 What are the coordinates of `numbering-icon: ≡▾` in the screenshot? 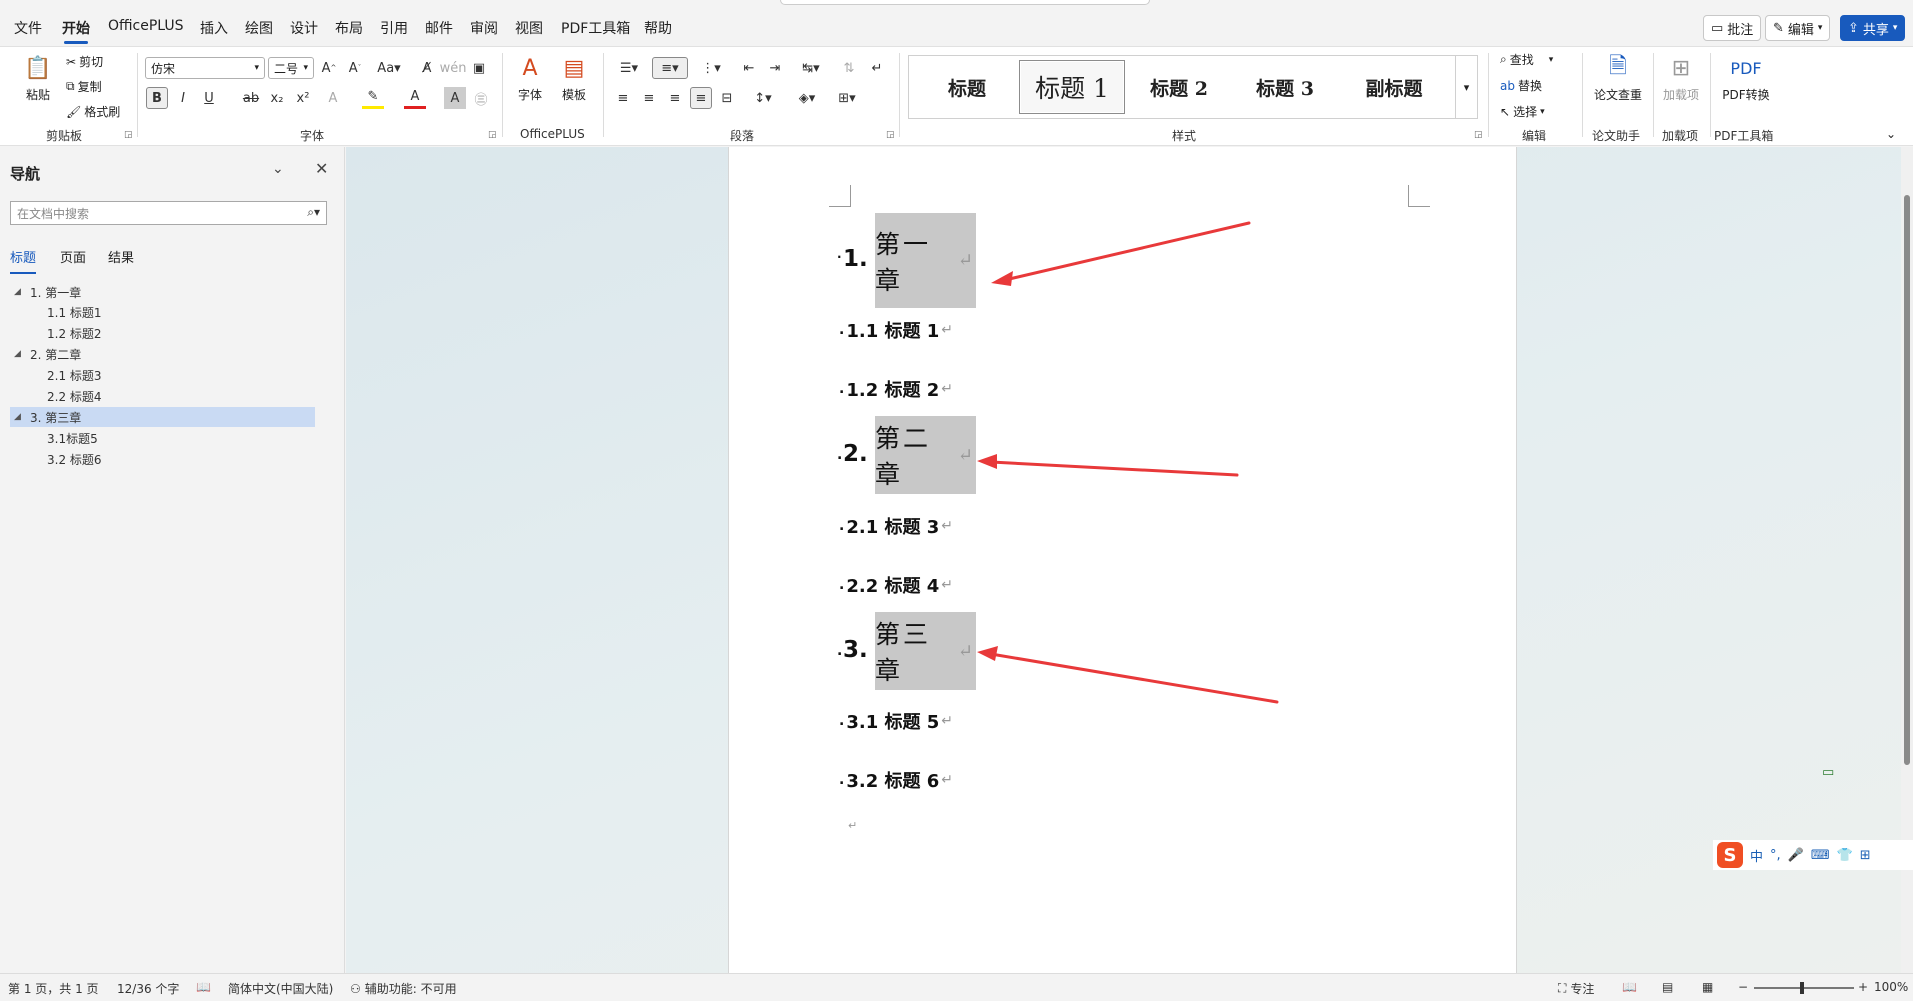 It's located at (670, 68).